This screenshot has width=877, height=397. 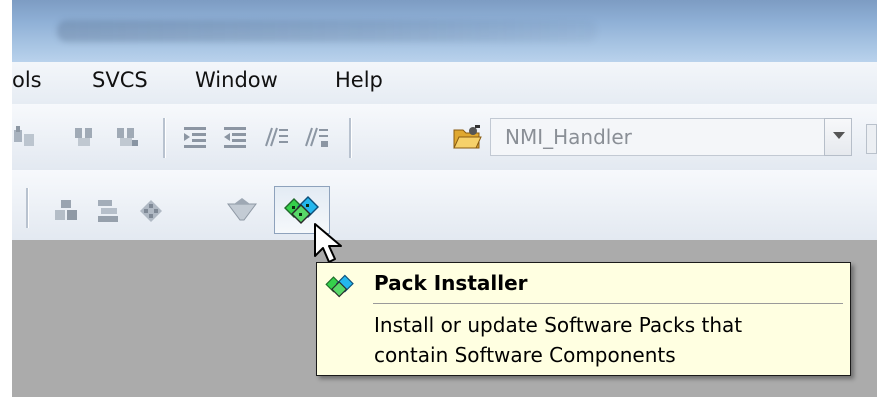 I want to click on window-title-blurred, so click(x=327, y=31).